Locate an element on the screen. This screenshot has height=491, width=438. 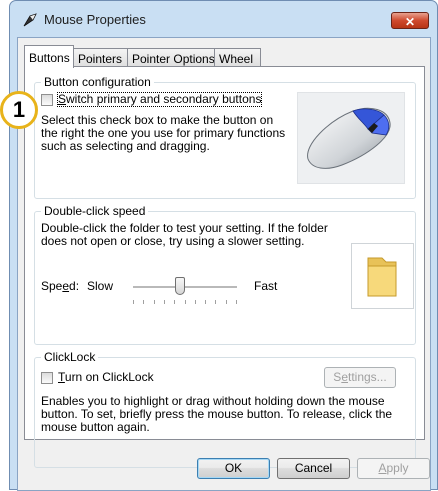
tab-pointers: Pointers is located at coordinates (100, 57).